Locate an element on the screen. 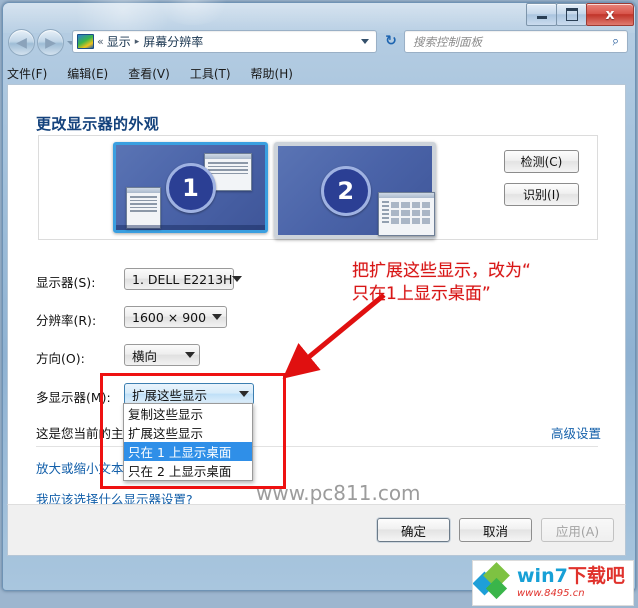 The height and width of the screenshot is (608, 638). logo-diamond-icon is located at coordinates (495, 582).